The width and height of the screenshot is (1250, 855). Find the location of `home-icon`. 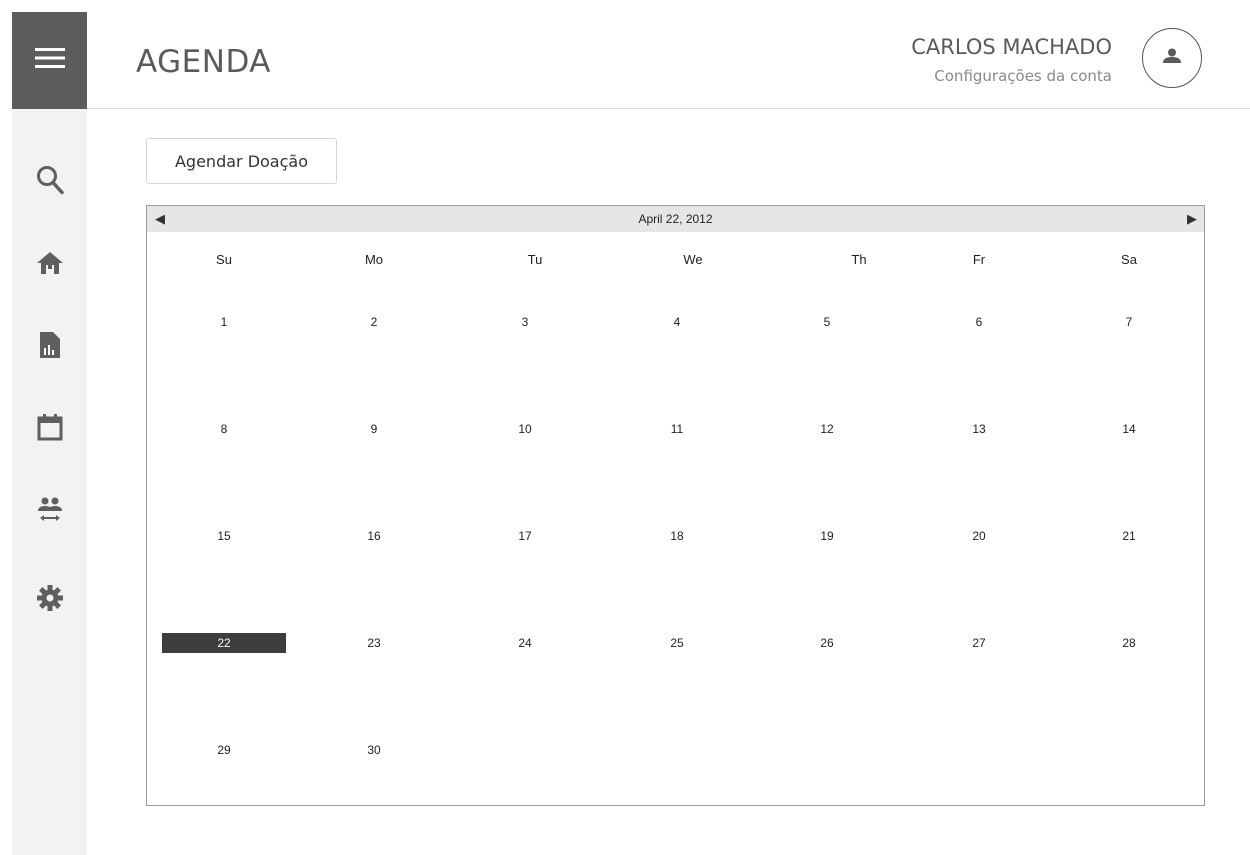

home-icon is located at coordinates (50, 265).